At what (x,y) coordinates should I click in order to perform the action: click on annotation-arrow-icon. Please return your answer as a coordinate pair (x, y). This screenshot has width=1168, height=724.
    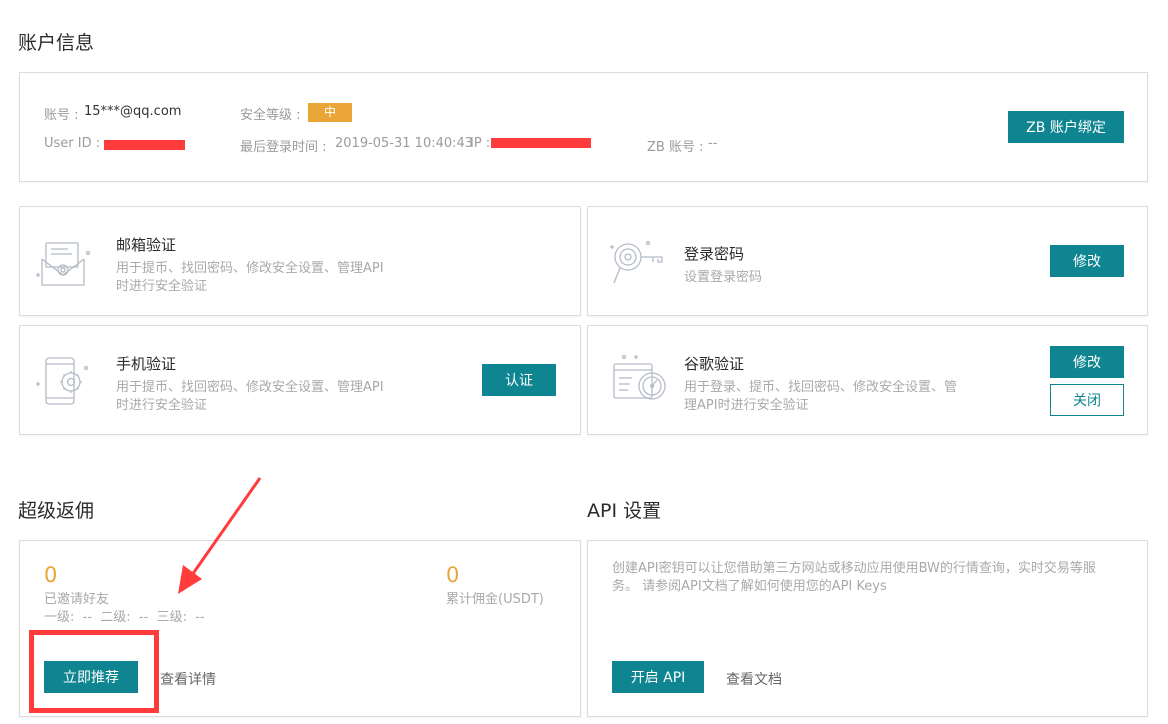
    Looking at the image, I should click on (220, 535).